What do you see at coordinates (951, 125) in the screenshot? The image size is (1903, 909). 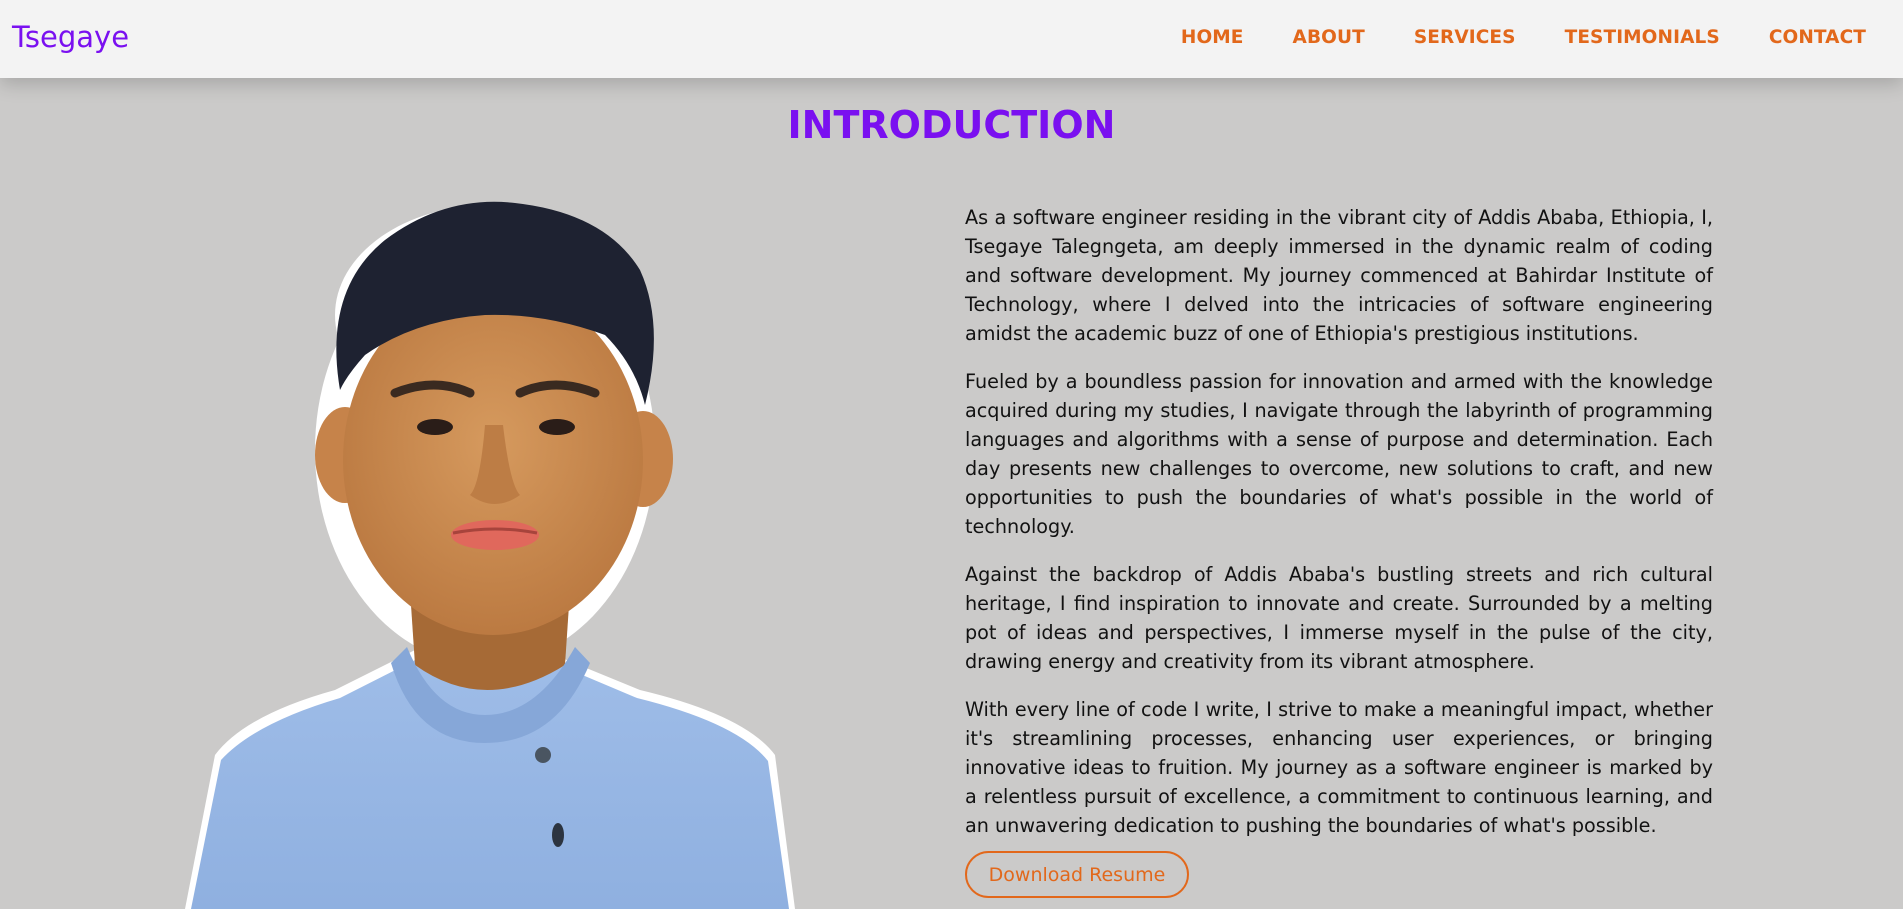 I see `section-title: INTRODUCTION` at bounding box center [951, 125].